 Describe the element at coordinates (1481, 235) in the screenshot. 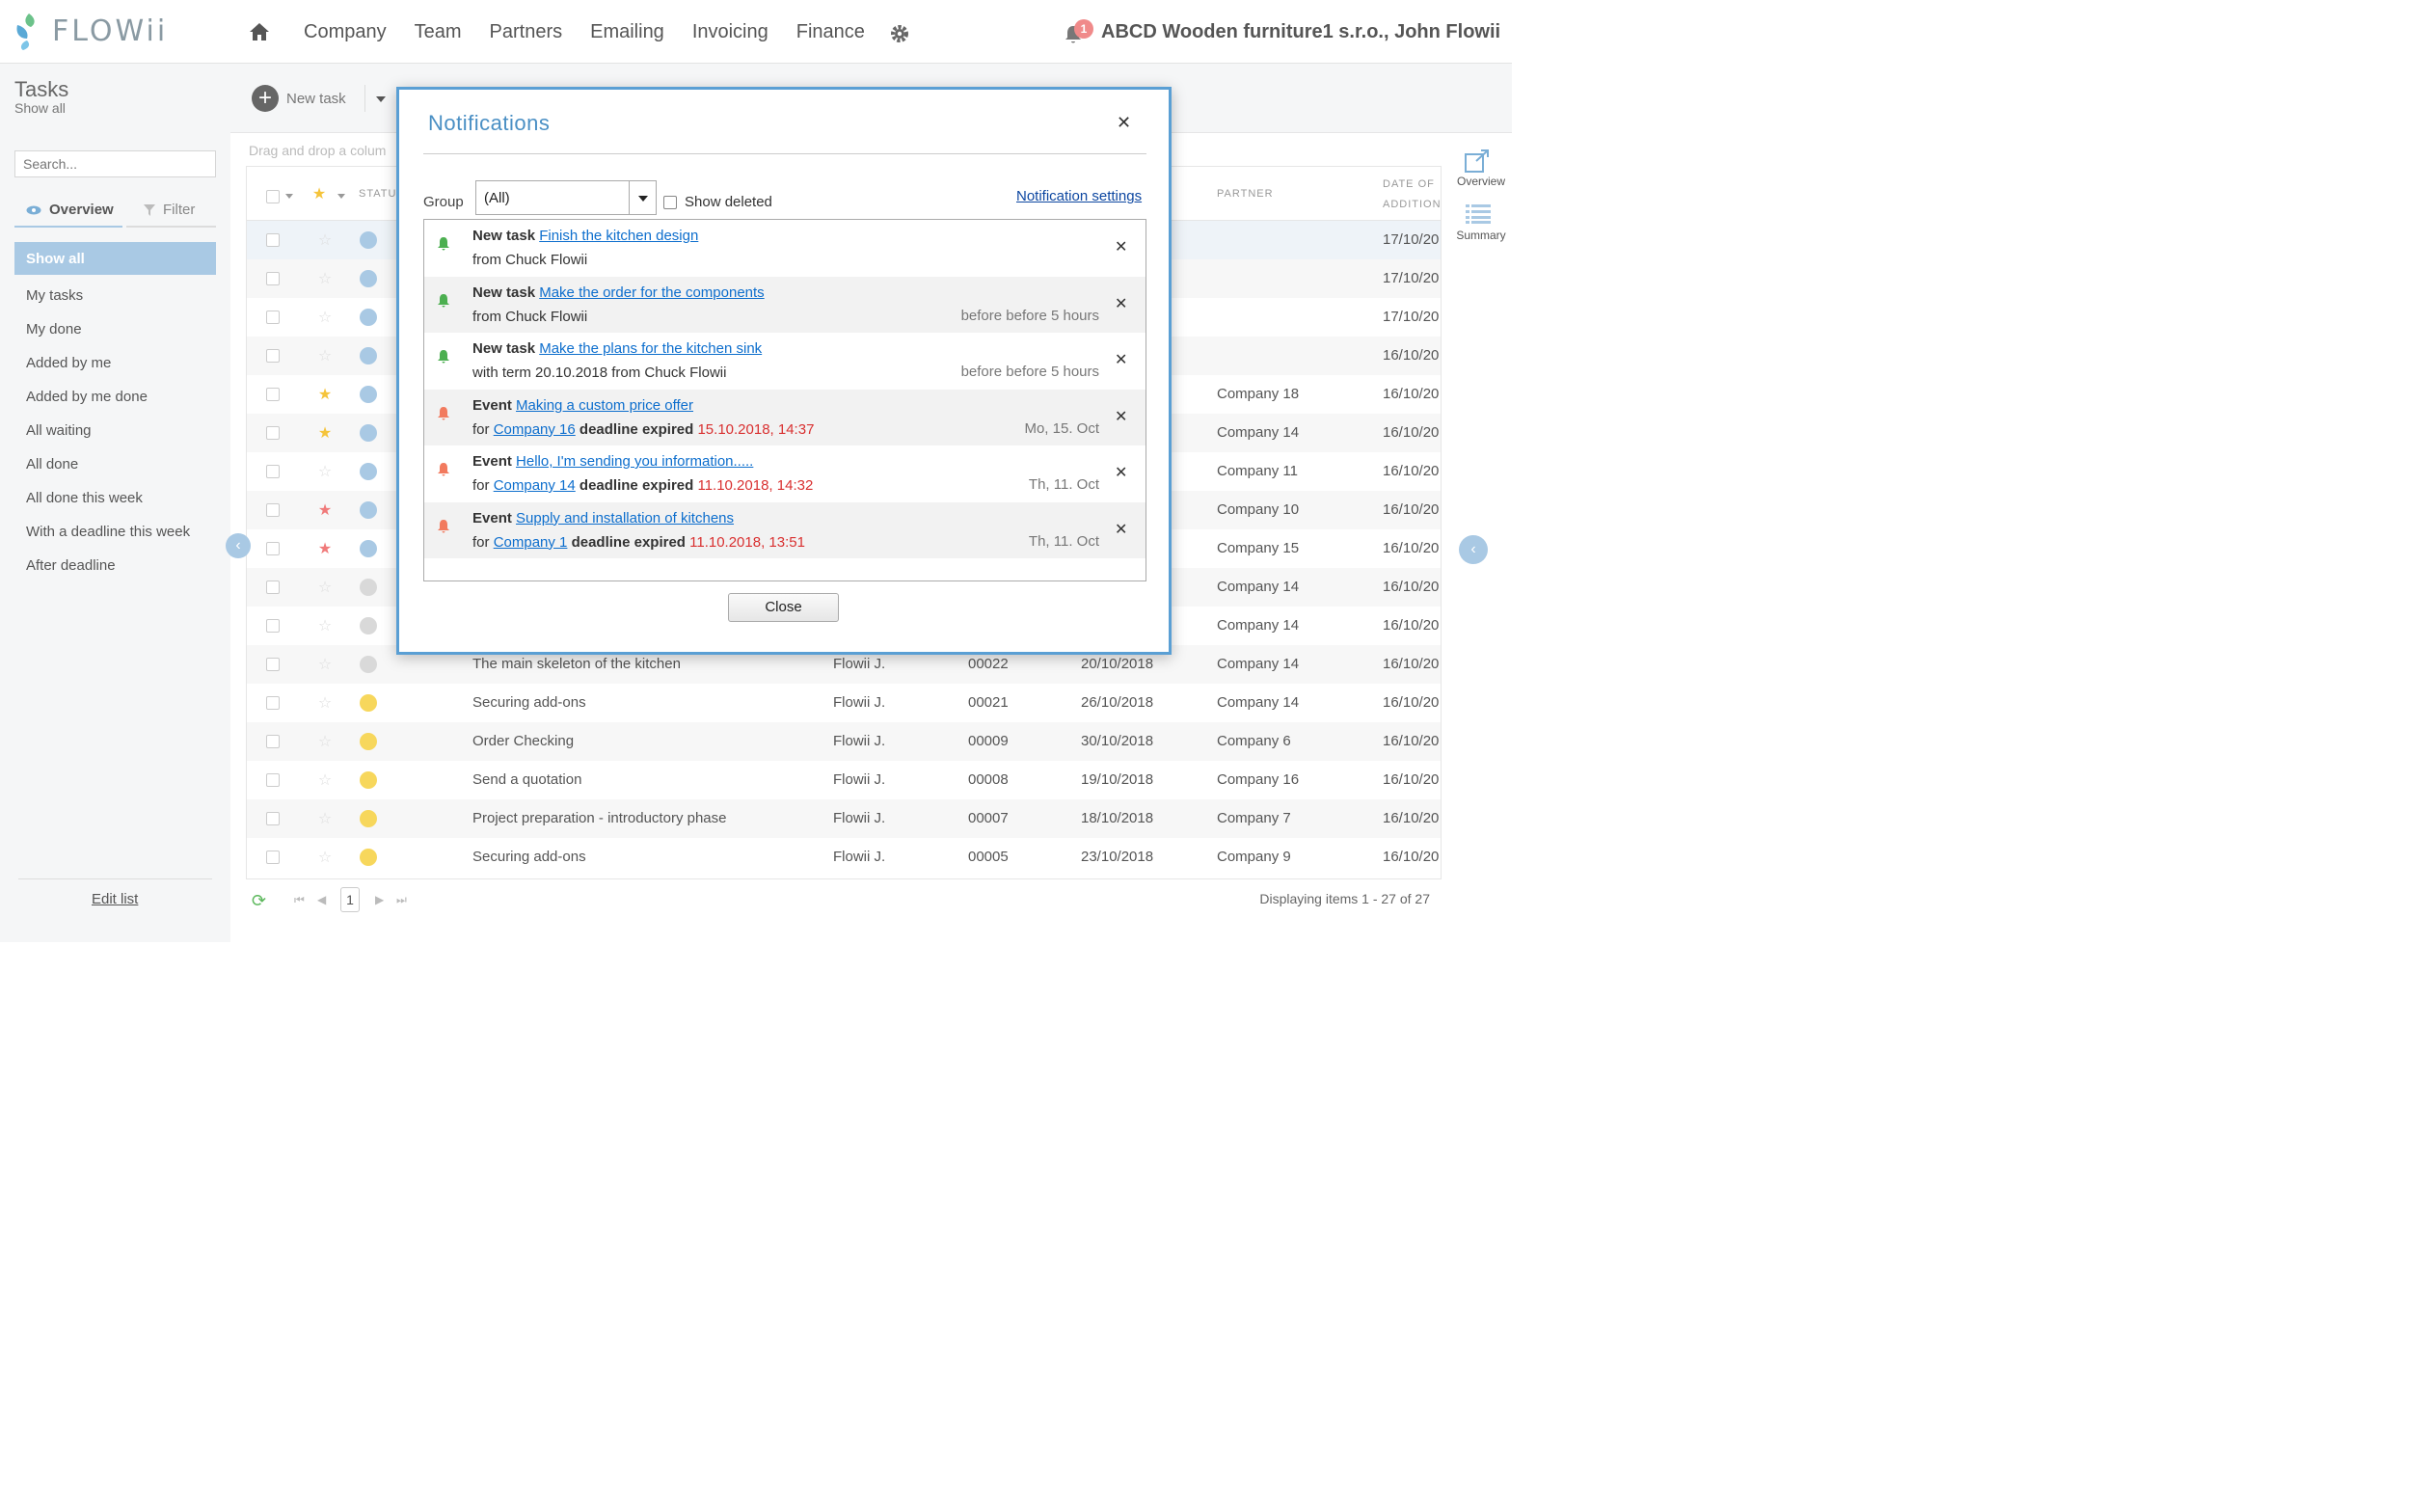

I see `summary-link: Summary` at that location.